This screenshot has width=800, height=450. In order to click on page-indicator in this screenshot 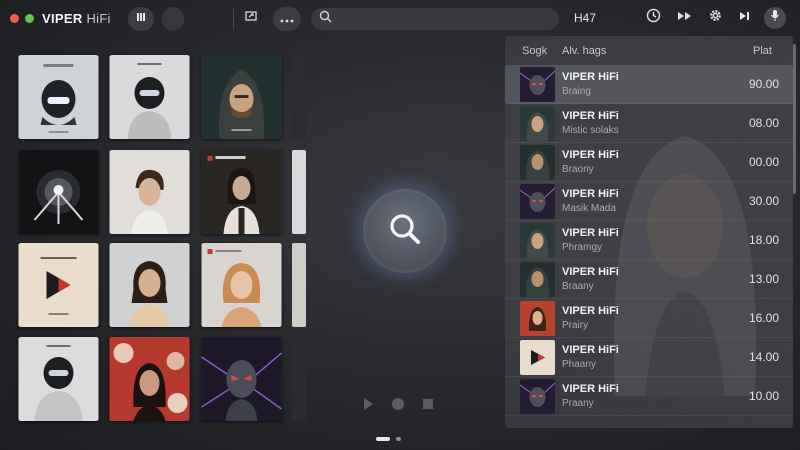, I will do `click(388, 439)`.